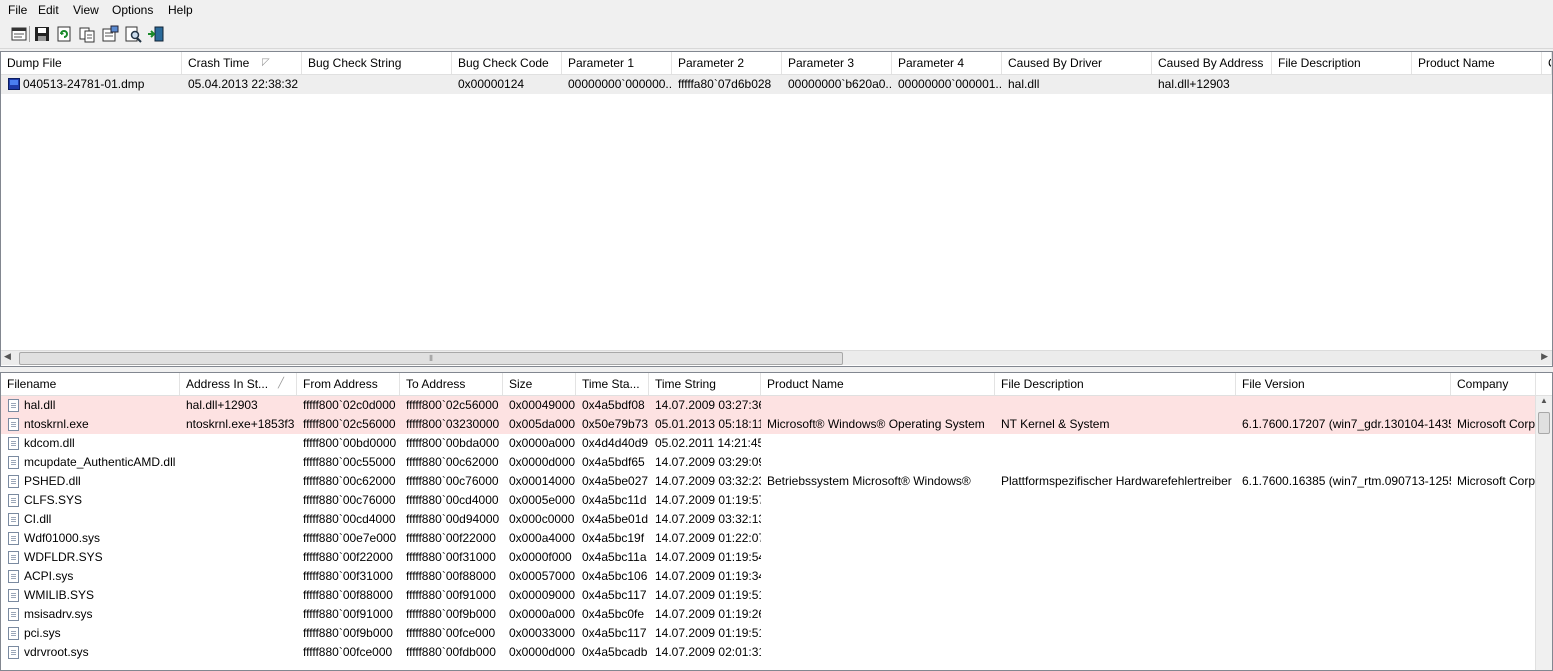 Image resolution: width=1553 pixels, height=671 pixels. What do you see at coordinates (705, 384) in the screenshot?
I see `col-time-string: Time String` at bounding box center [705, 384].